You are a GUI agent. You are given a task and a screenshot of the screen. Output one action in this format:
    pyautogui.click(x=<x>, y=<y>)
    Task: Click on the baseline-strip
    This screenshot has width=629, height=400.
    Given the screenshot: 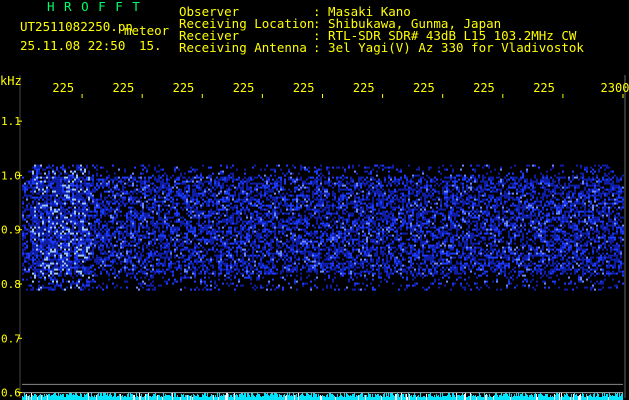 What is the action you would take?
    pyautogui.click(x=322, y=396)
    